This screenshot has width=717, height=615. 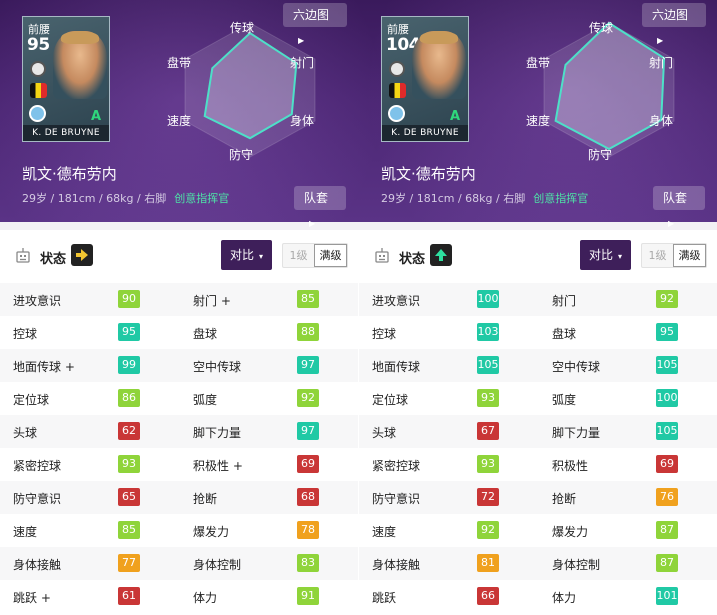 I want to click on arrow-right-icon, so click(x=82, y=255).